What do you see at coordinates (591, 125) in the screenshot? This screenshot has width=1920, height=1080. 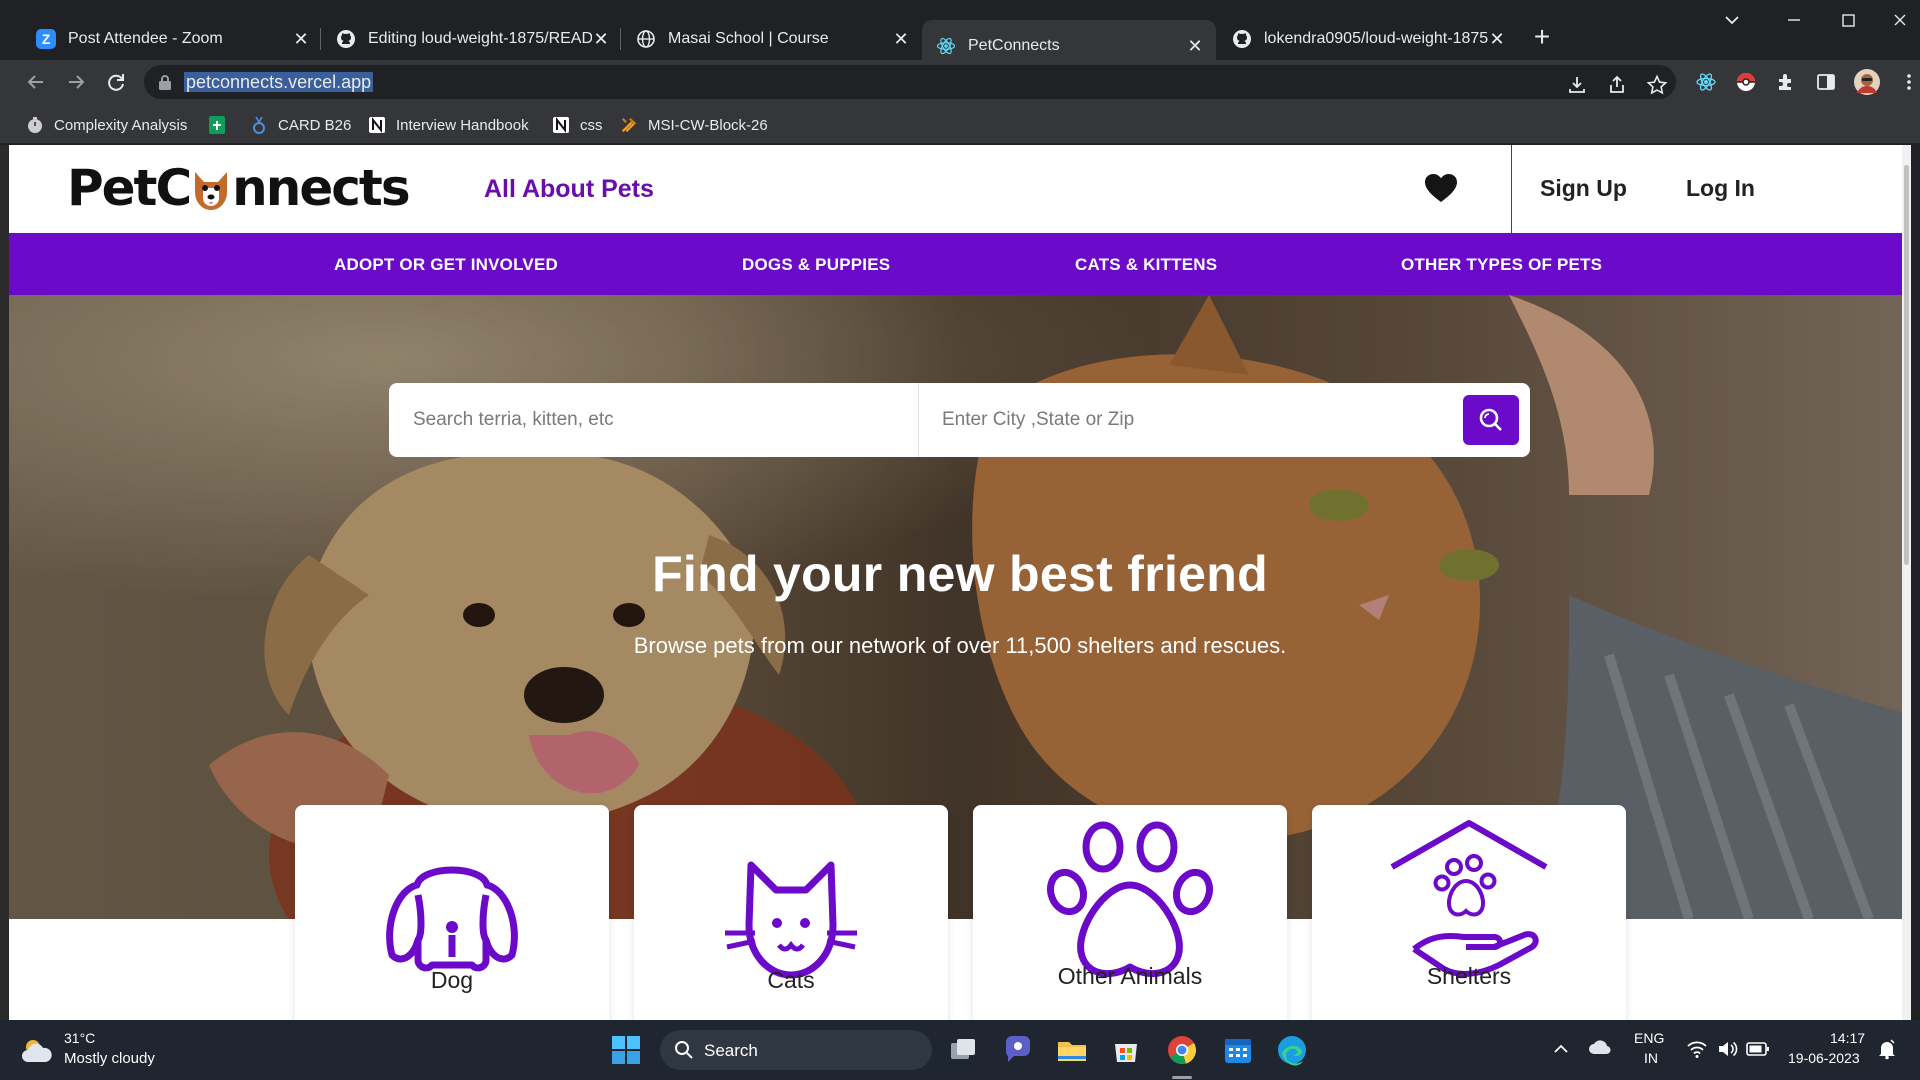 I see `bookmark-label: css` at bounding box center [591, 125].